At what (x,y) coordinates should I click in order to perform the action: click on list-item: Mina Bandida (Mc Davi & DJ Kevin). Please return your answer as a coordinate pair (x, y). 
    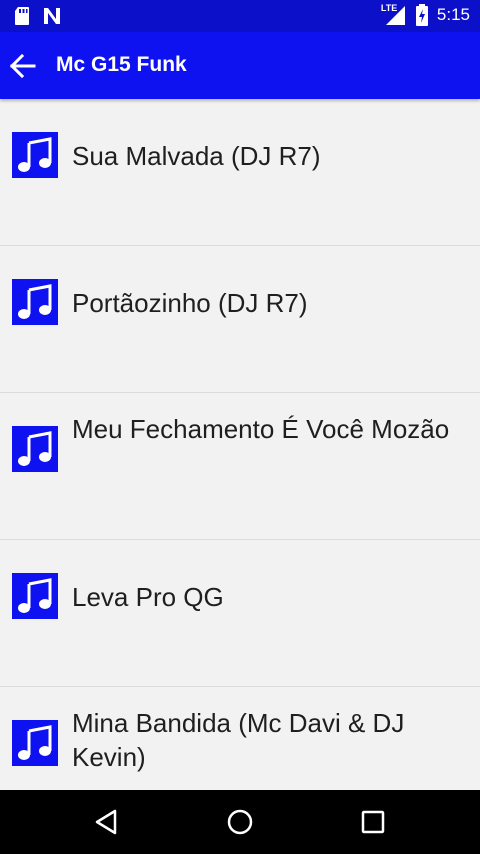
    Looking at the image, I should click on (240, 738).